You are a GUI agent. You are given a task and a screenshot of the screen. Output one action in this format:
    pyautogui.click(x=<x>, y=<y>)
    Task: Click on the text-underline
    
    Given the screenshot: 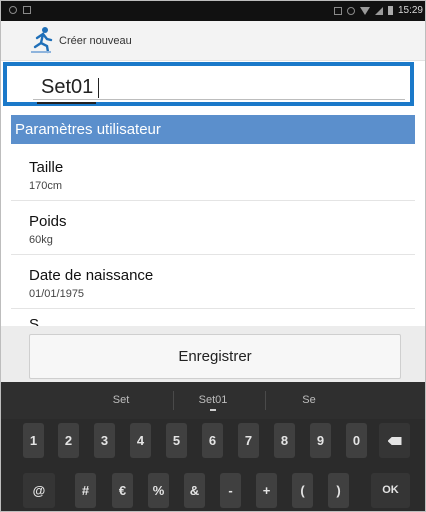 What is the action you would take?
    pyautogui.click(x=66, y=103)
    